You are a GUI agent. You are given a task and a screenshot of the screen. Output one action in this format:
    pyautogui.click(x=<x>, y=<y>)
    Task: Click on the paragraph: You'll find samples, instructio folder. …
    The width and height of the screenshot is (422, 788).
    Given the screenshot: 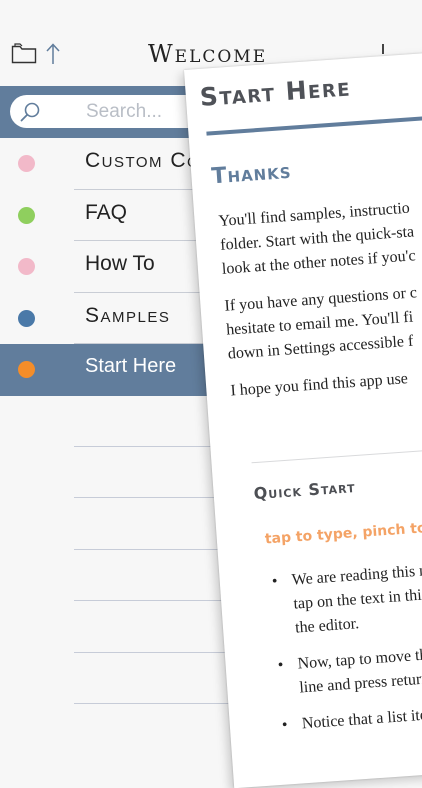 What is the action you would take?
    pyautogui.click(x=320, y=235)
    